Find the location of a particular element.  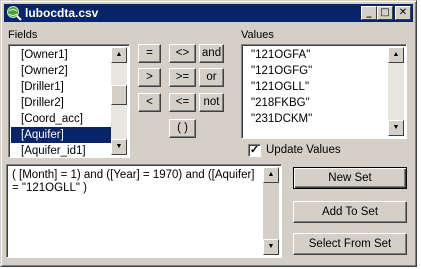

values-label: Values is located at coordinates (257, 35).